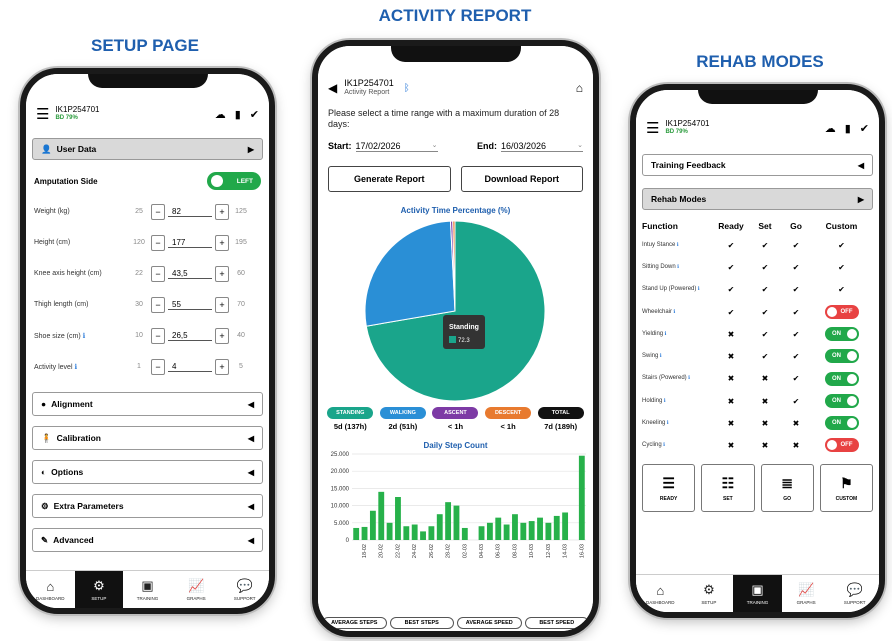 Image resolution: width=892 pixels, height=641 pixels. Describe the element at coordinates (354, 623) in the screenshot. I see `tab-average-steps: AVERAGE STEPS` at that location.